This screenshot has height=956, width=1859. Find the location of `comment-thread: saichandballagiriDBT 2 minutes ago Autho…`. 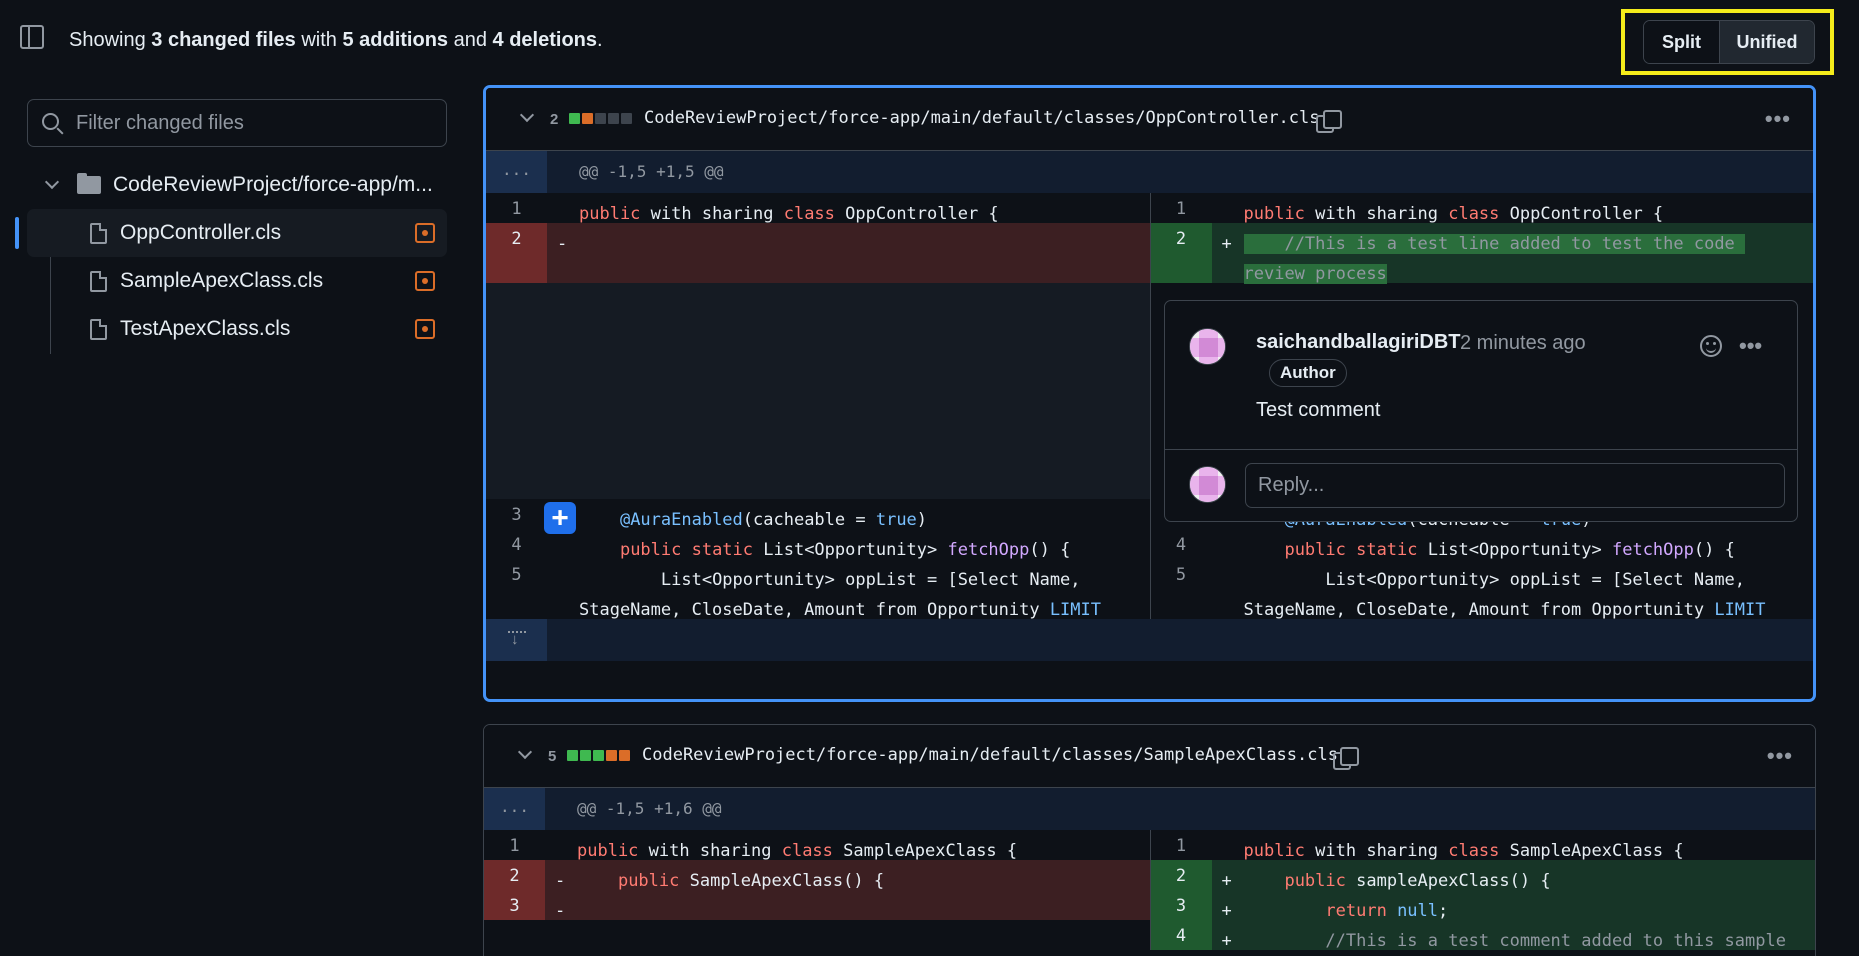

comment-thread: saichandballagiriDBT 2 minutes ago Autho… is located at coordinates (1481, 411).